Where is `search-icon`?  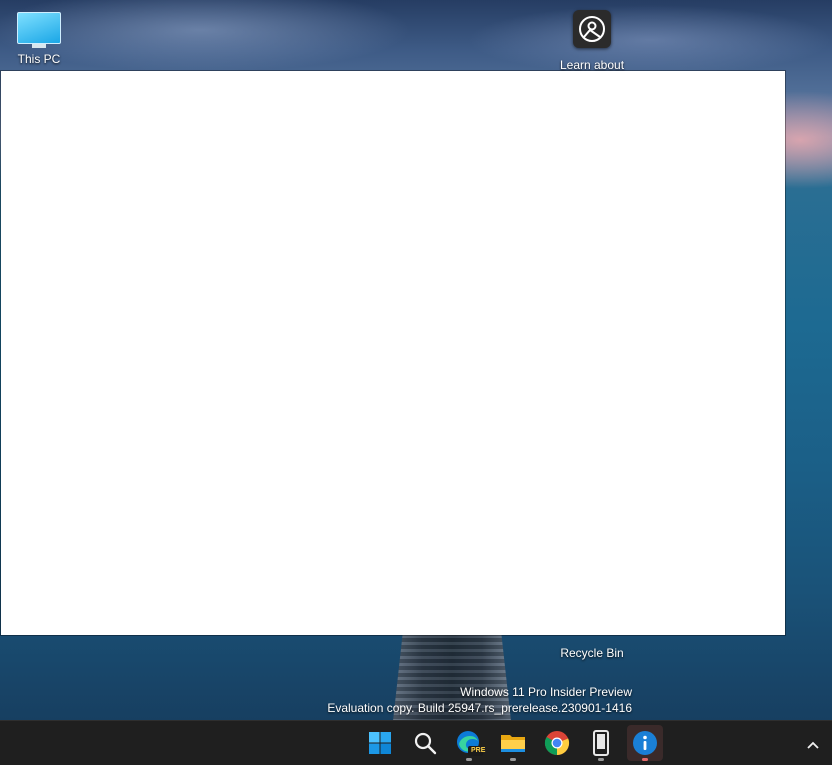
search-icon is located at coordinates (425, 743).